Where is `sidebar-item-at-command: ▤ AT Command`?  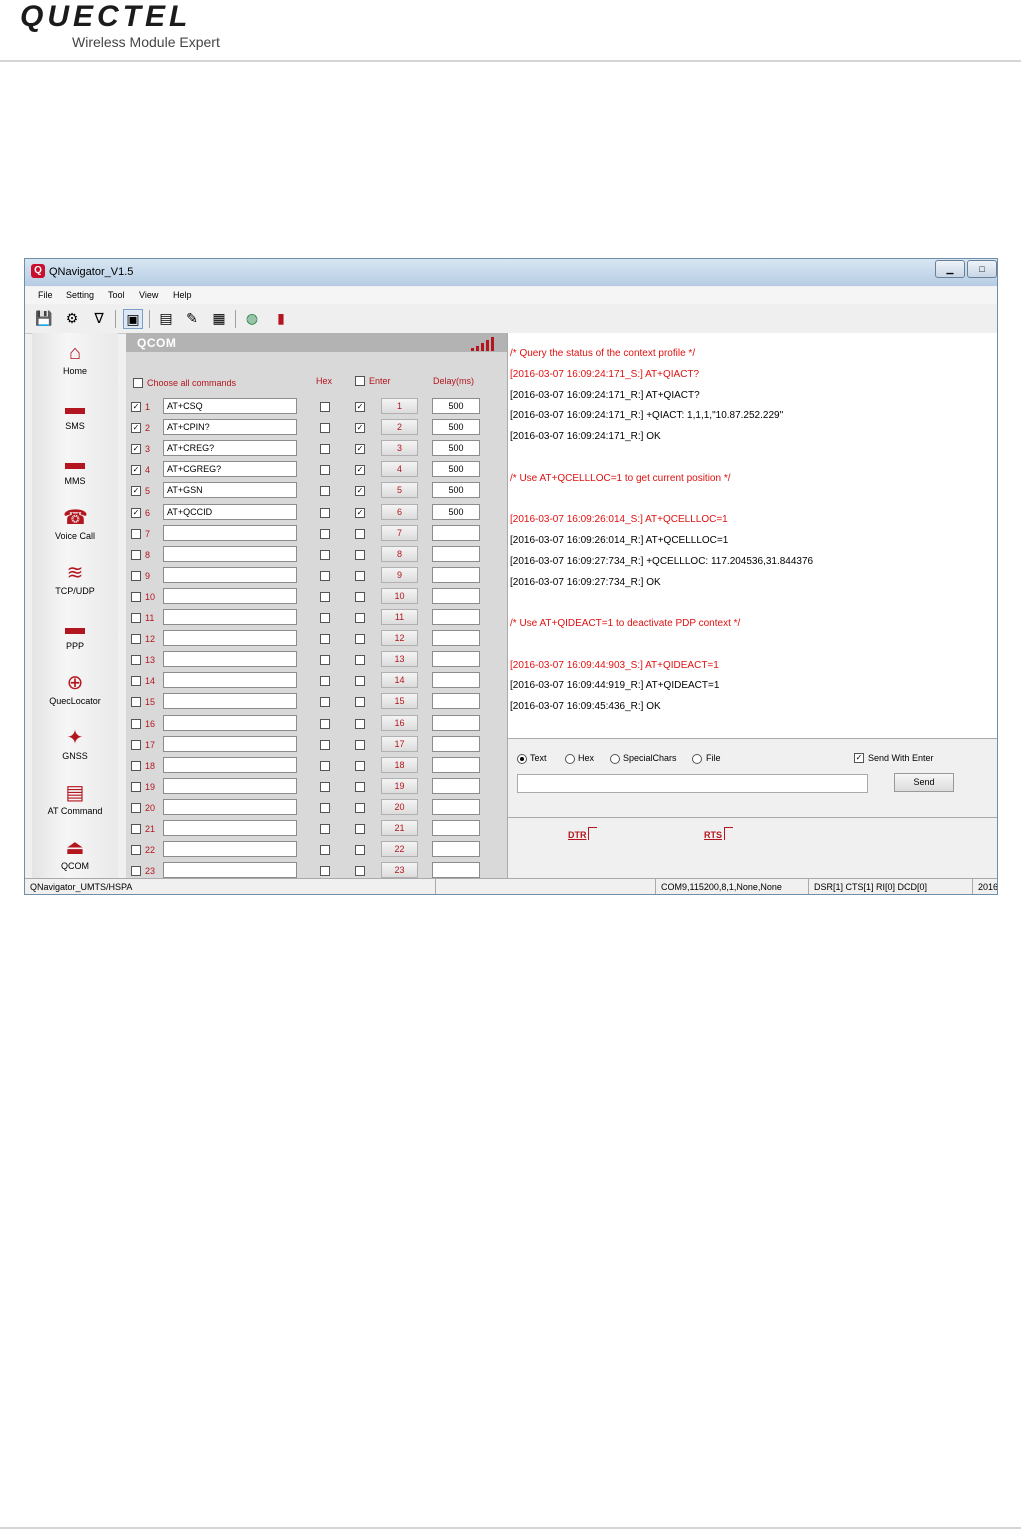
sidebar-item-at-command: ▤ AT Command is located at coordinates (75, 799).